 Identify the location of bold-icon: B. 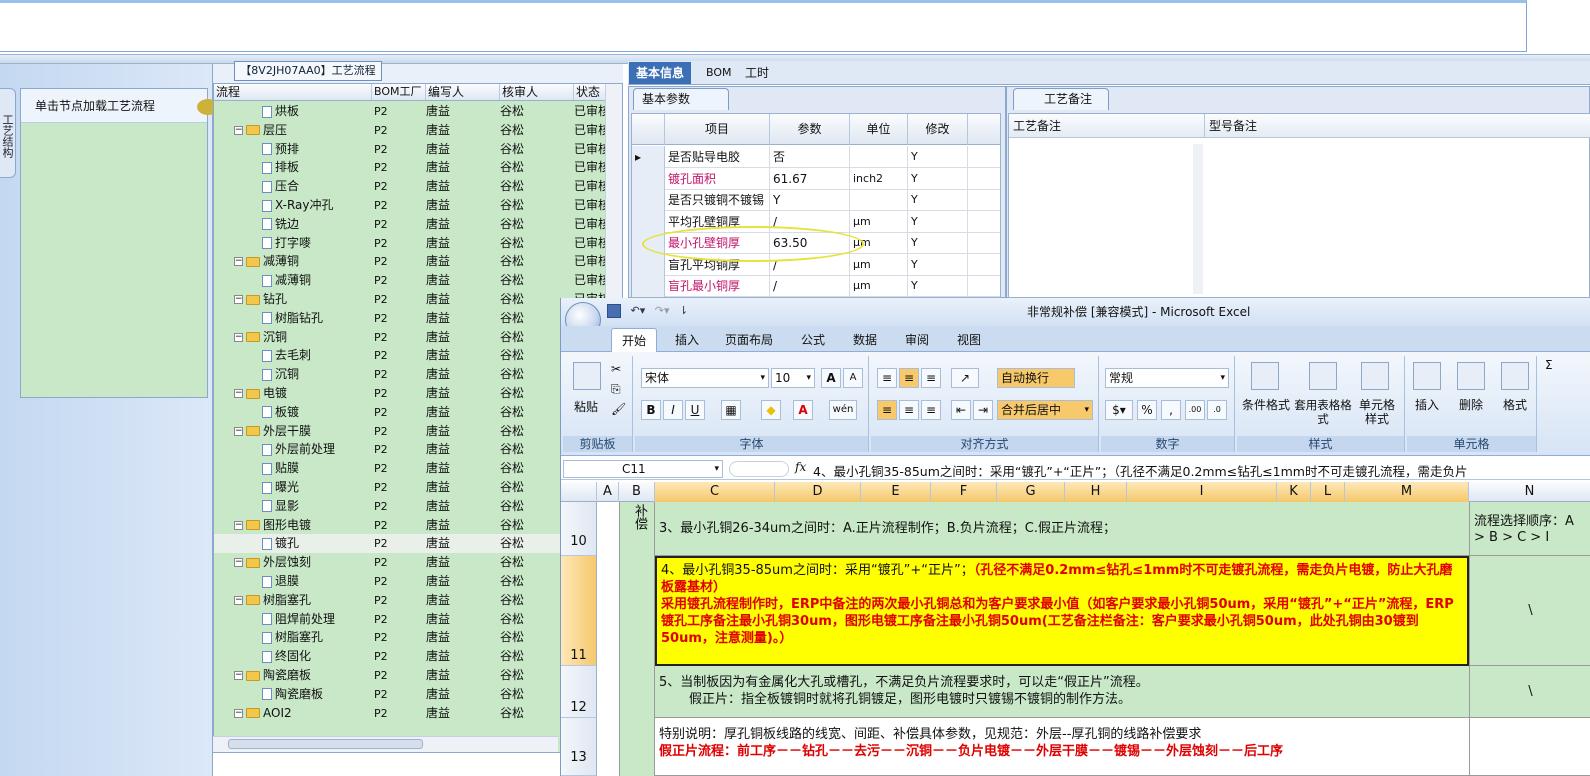
(651, 410).